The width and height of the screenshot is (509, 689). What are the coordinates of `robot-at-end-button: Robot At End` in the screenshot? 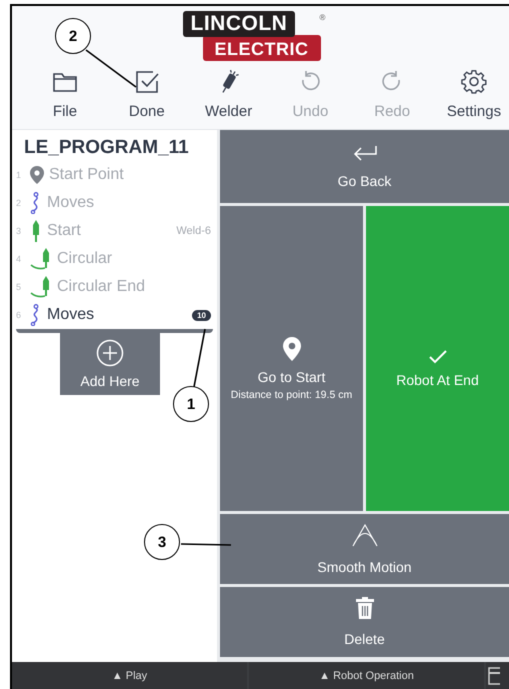 It's located at (437, 358).